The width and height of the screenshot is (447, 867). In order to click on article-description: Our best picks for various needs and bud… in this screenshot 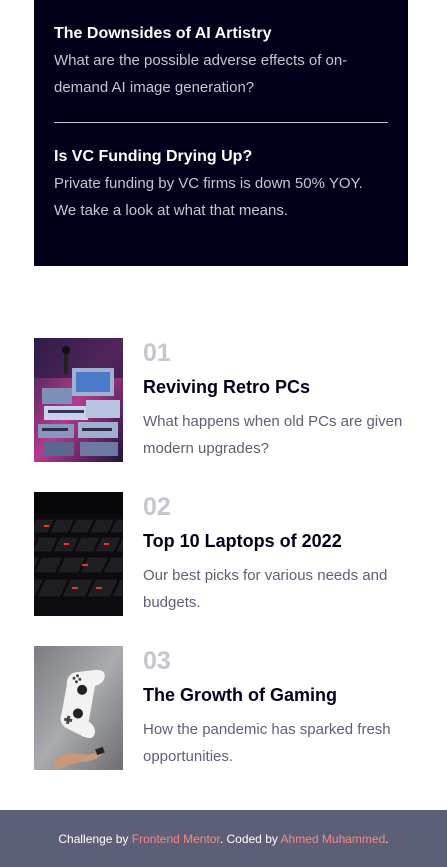, I will do `click(265, 589)`.